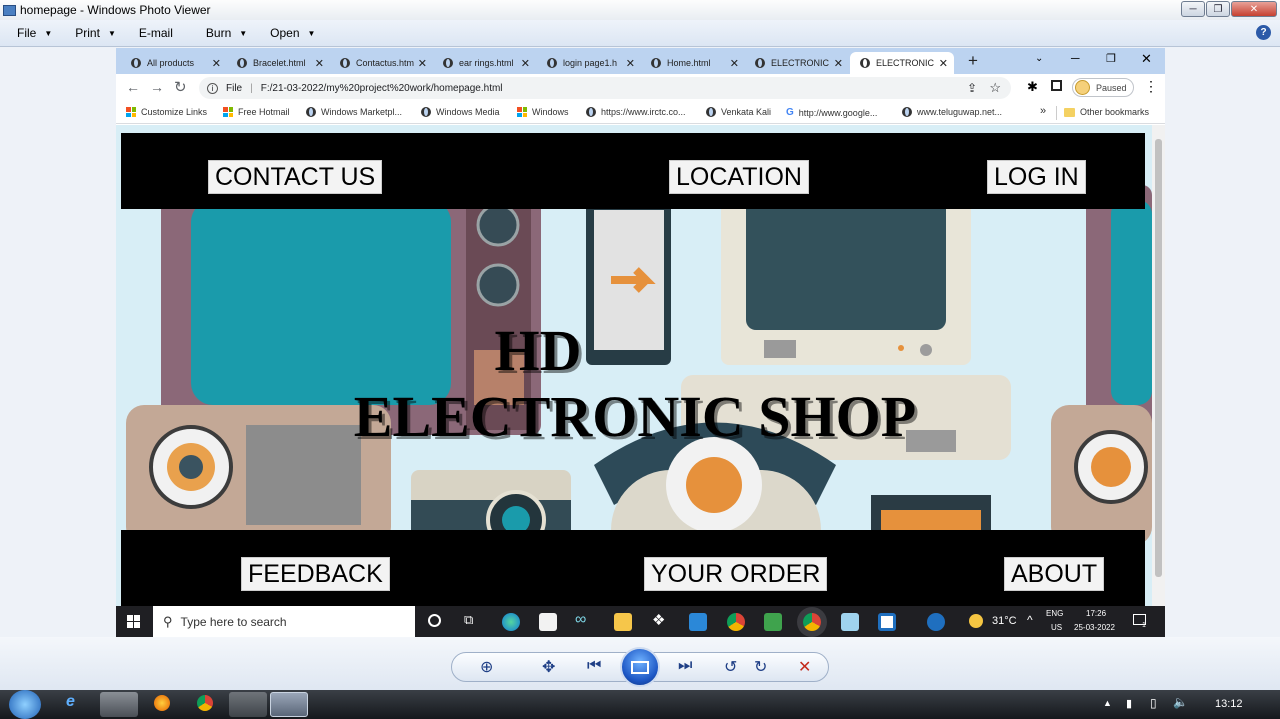  Describe the element at coordinates (218, 33) in the screenshot. I see `menu-burn-label: Burn` at that location.